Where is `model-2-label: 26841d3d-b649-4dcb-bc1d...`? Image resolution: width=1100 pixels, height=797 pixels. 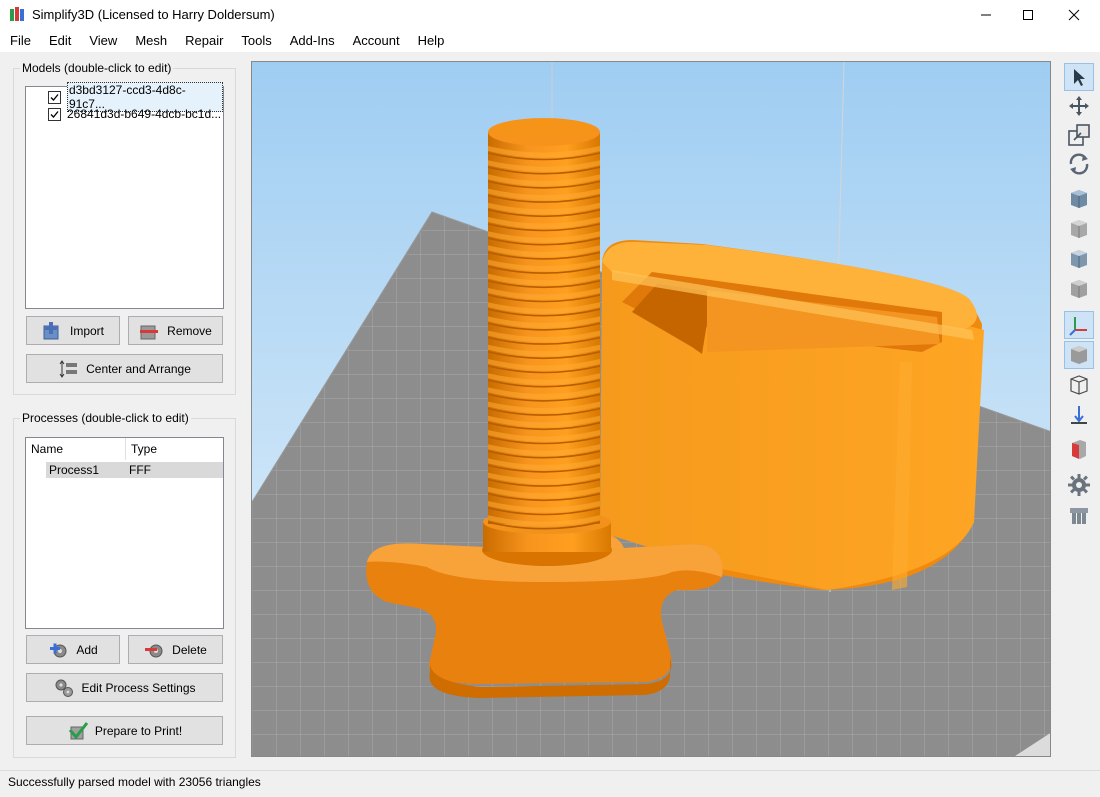
model-2-label: 26841d3d-b649-4dcb-bc1d... is located at coordinates (144, 114).